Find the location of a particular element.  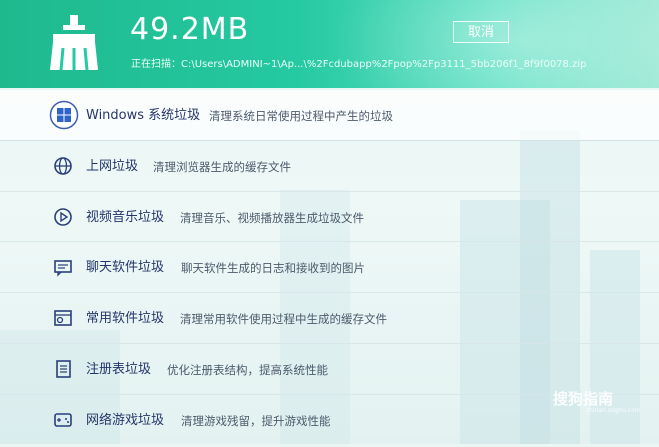

list-item-software: 常用软件垃圾 清理常用软件使用过程中生成的缓存文件 is located at coordinates (329, 318).